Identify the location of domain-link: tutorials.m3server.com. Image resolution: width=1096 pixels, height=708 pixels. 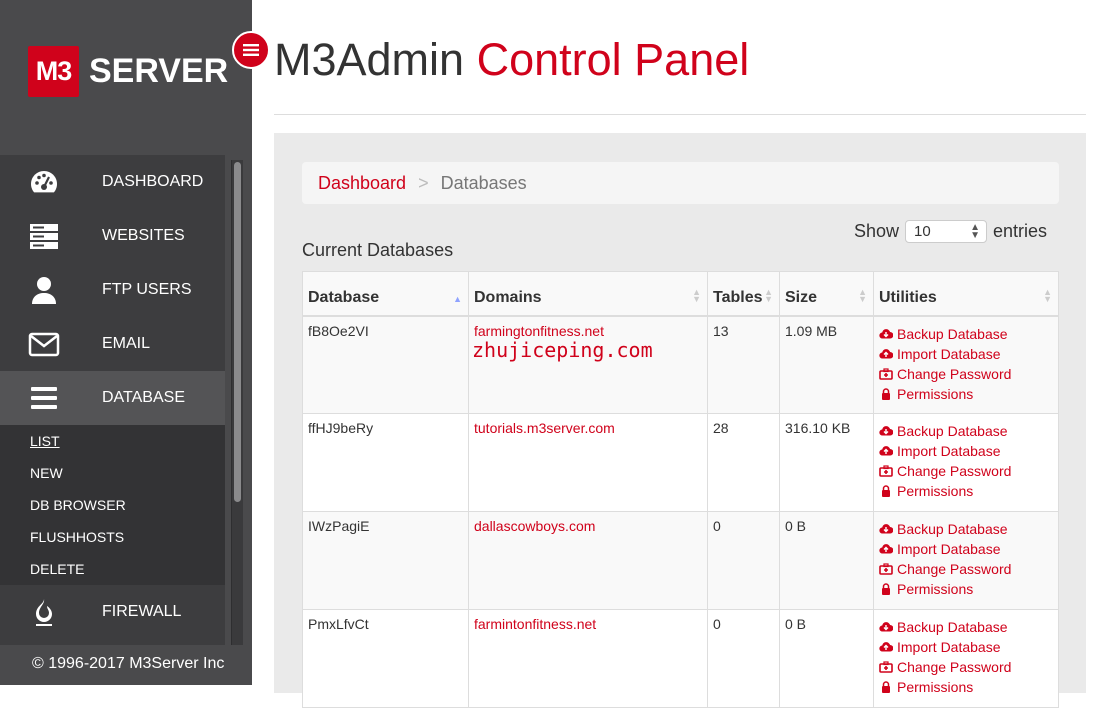
(544, 428).